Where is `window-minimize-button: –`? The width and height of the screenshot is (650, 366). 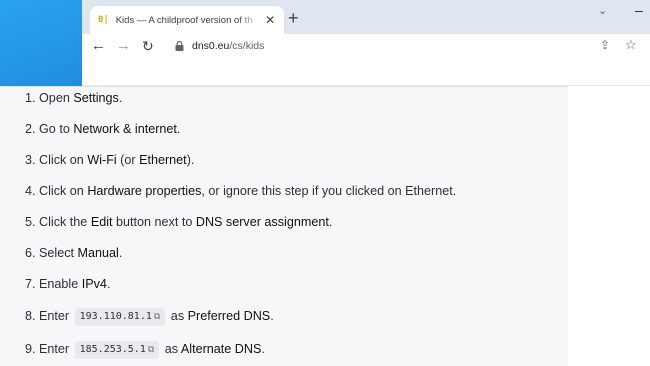
window-minimize-button: – is located at coordinates (639, 10).